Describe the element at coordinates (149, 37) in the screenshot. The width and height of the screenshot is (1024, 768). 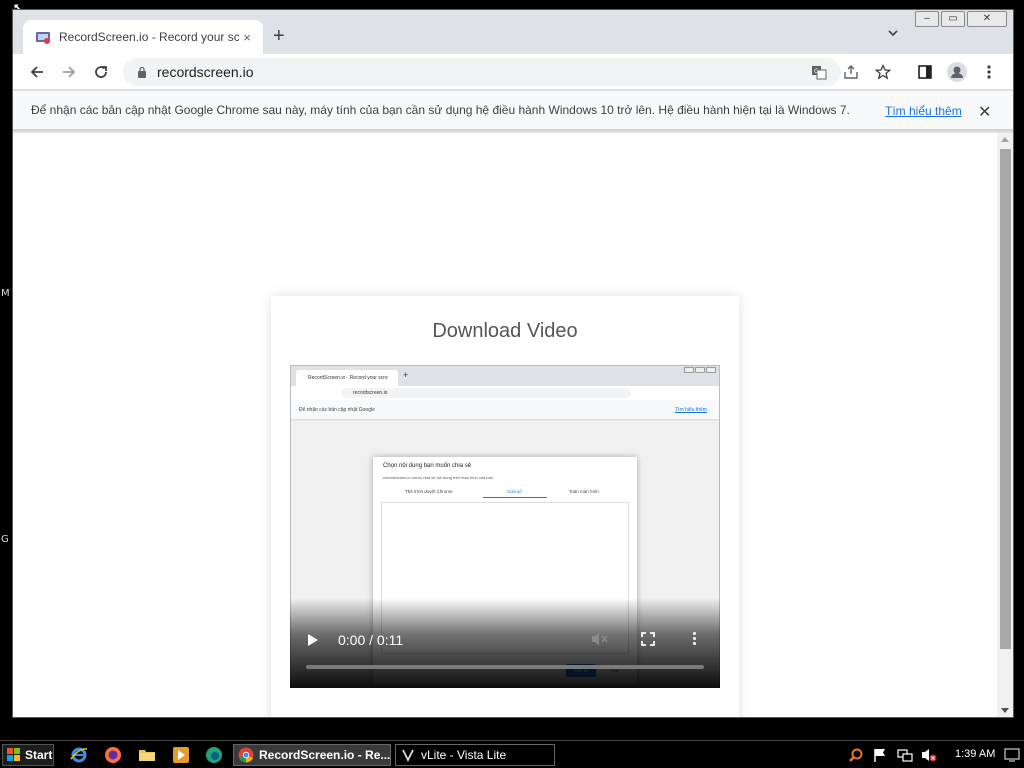
I see `tab-title: RecordScreen.io - Record your screen` at that location.